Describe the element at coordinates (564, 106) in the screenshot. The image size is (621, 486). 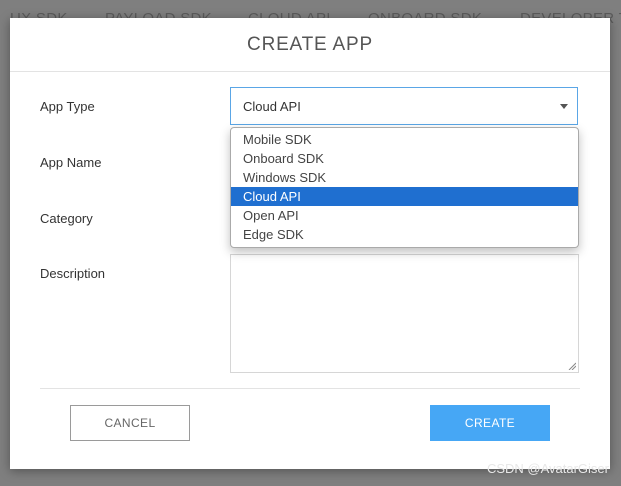
I see `caret-down-icon` at that location.